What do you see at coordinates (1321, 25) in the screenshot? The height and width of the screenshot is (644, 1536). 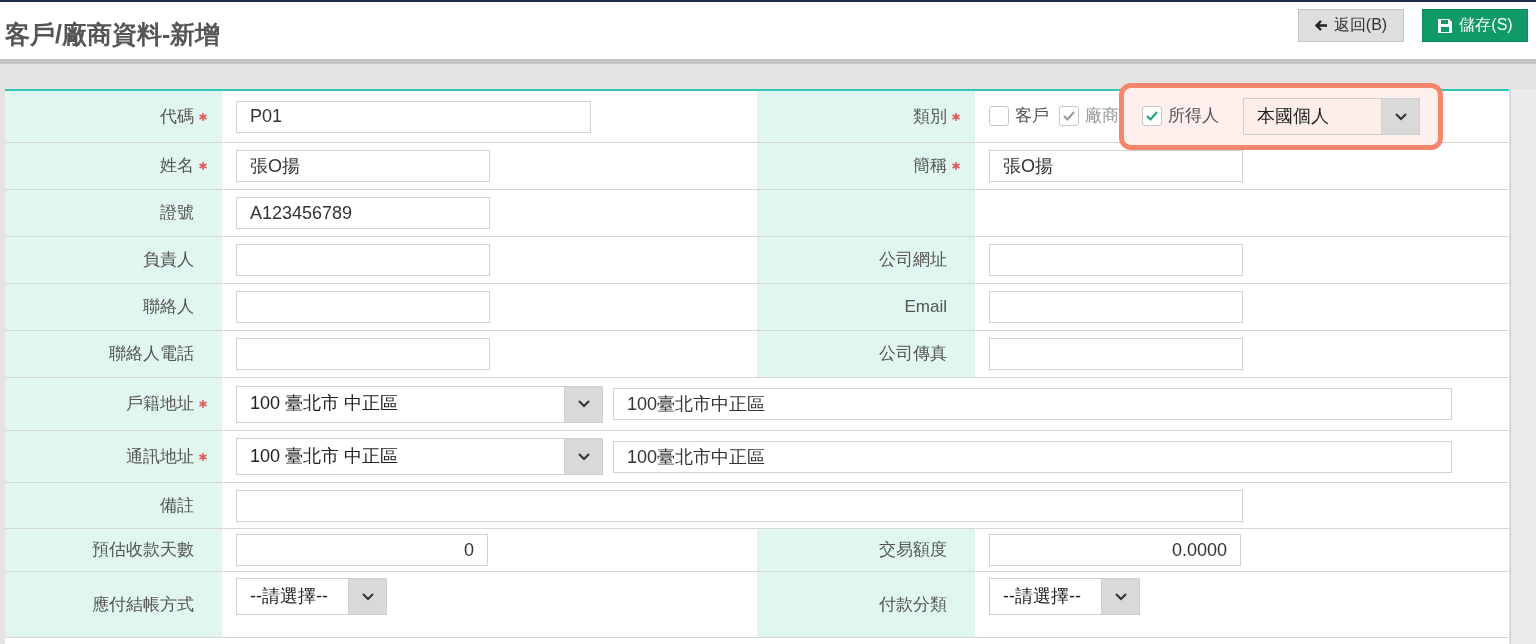 I see `arrow-left-icon` at bounding box center [1321, 25].